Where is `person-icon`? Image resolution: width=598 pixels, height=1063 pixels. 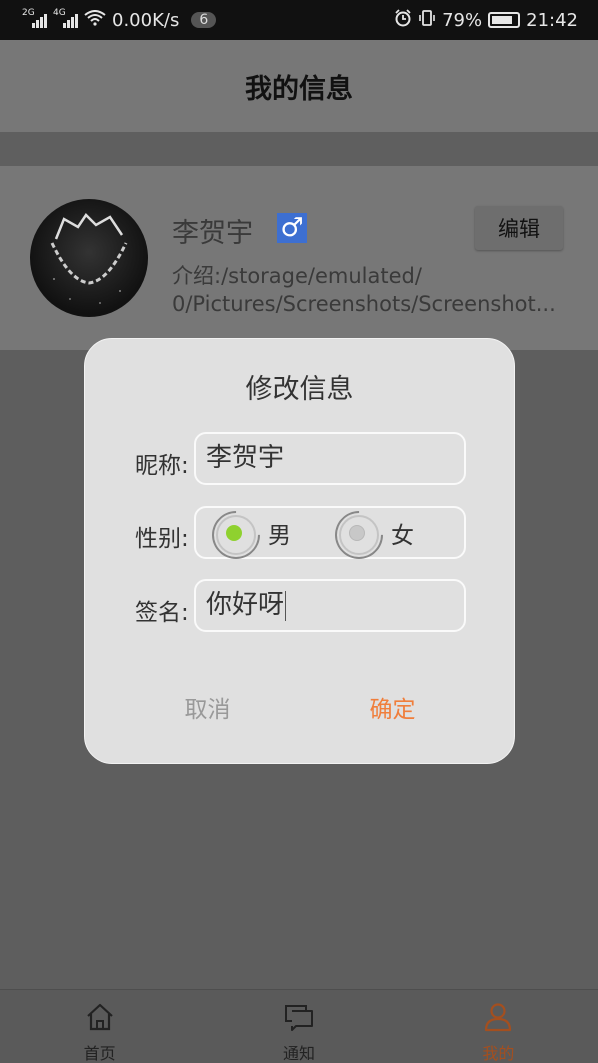
person-icon is located at coordinates (498, 1019).